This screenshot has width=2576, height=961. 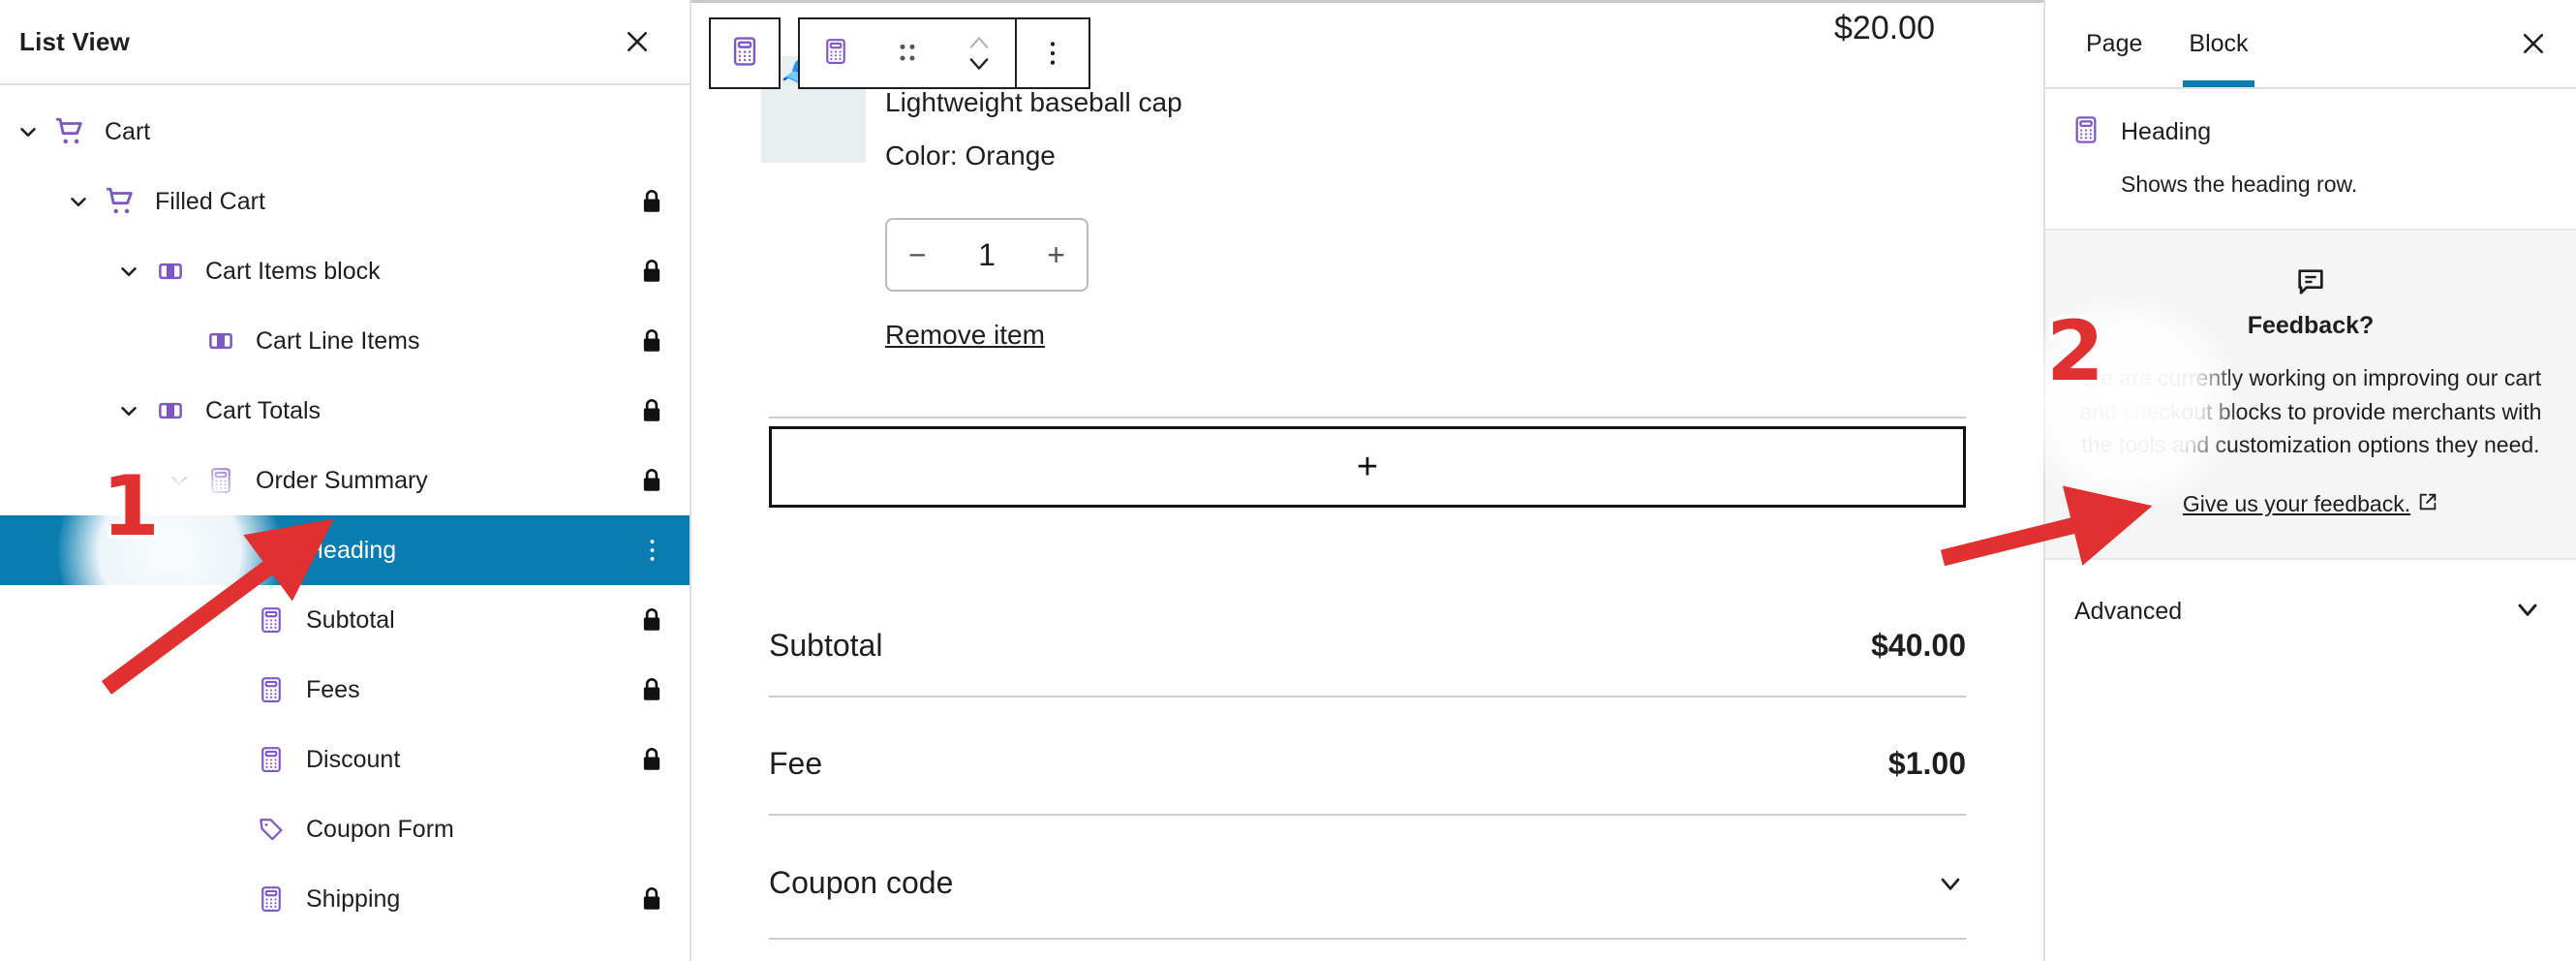 I want to click on list-view-item-label: Fees, so click(x=333, y=689).